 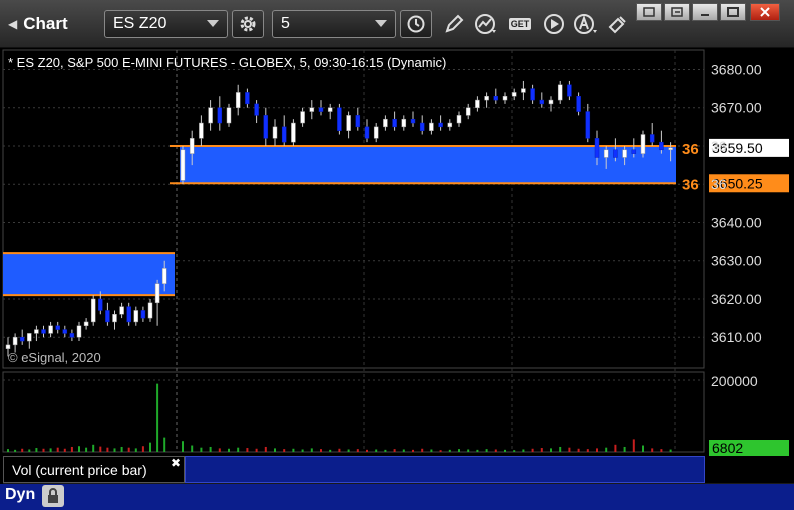 I want to click on dynamic-mode-label: Dyn, so click(x=20, y=495).